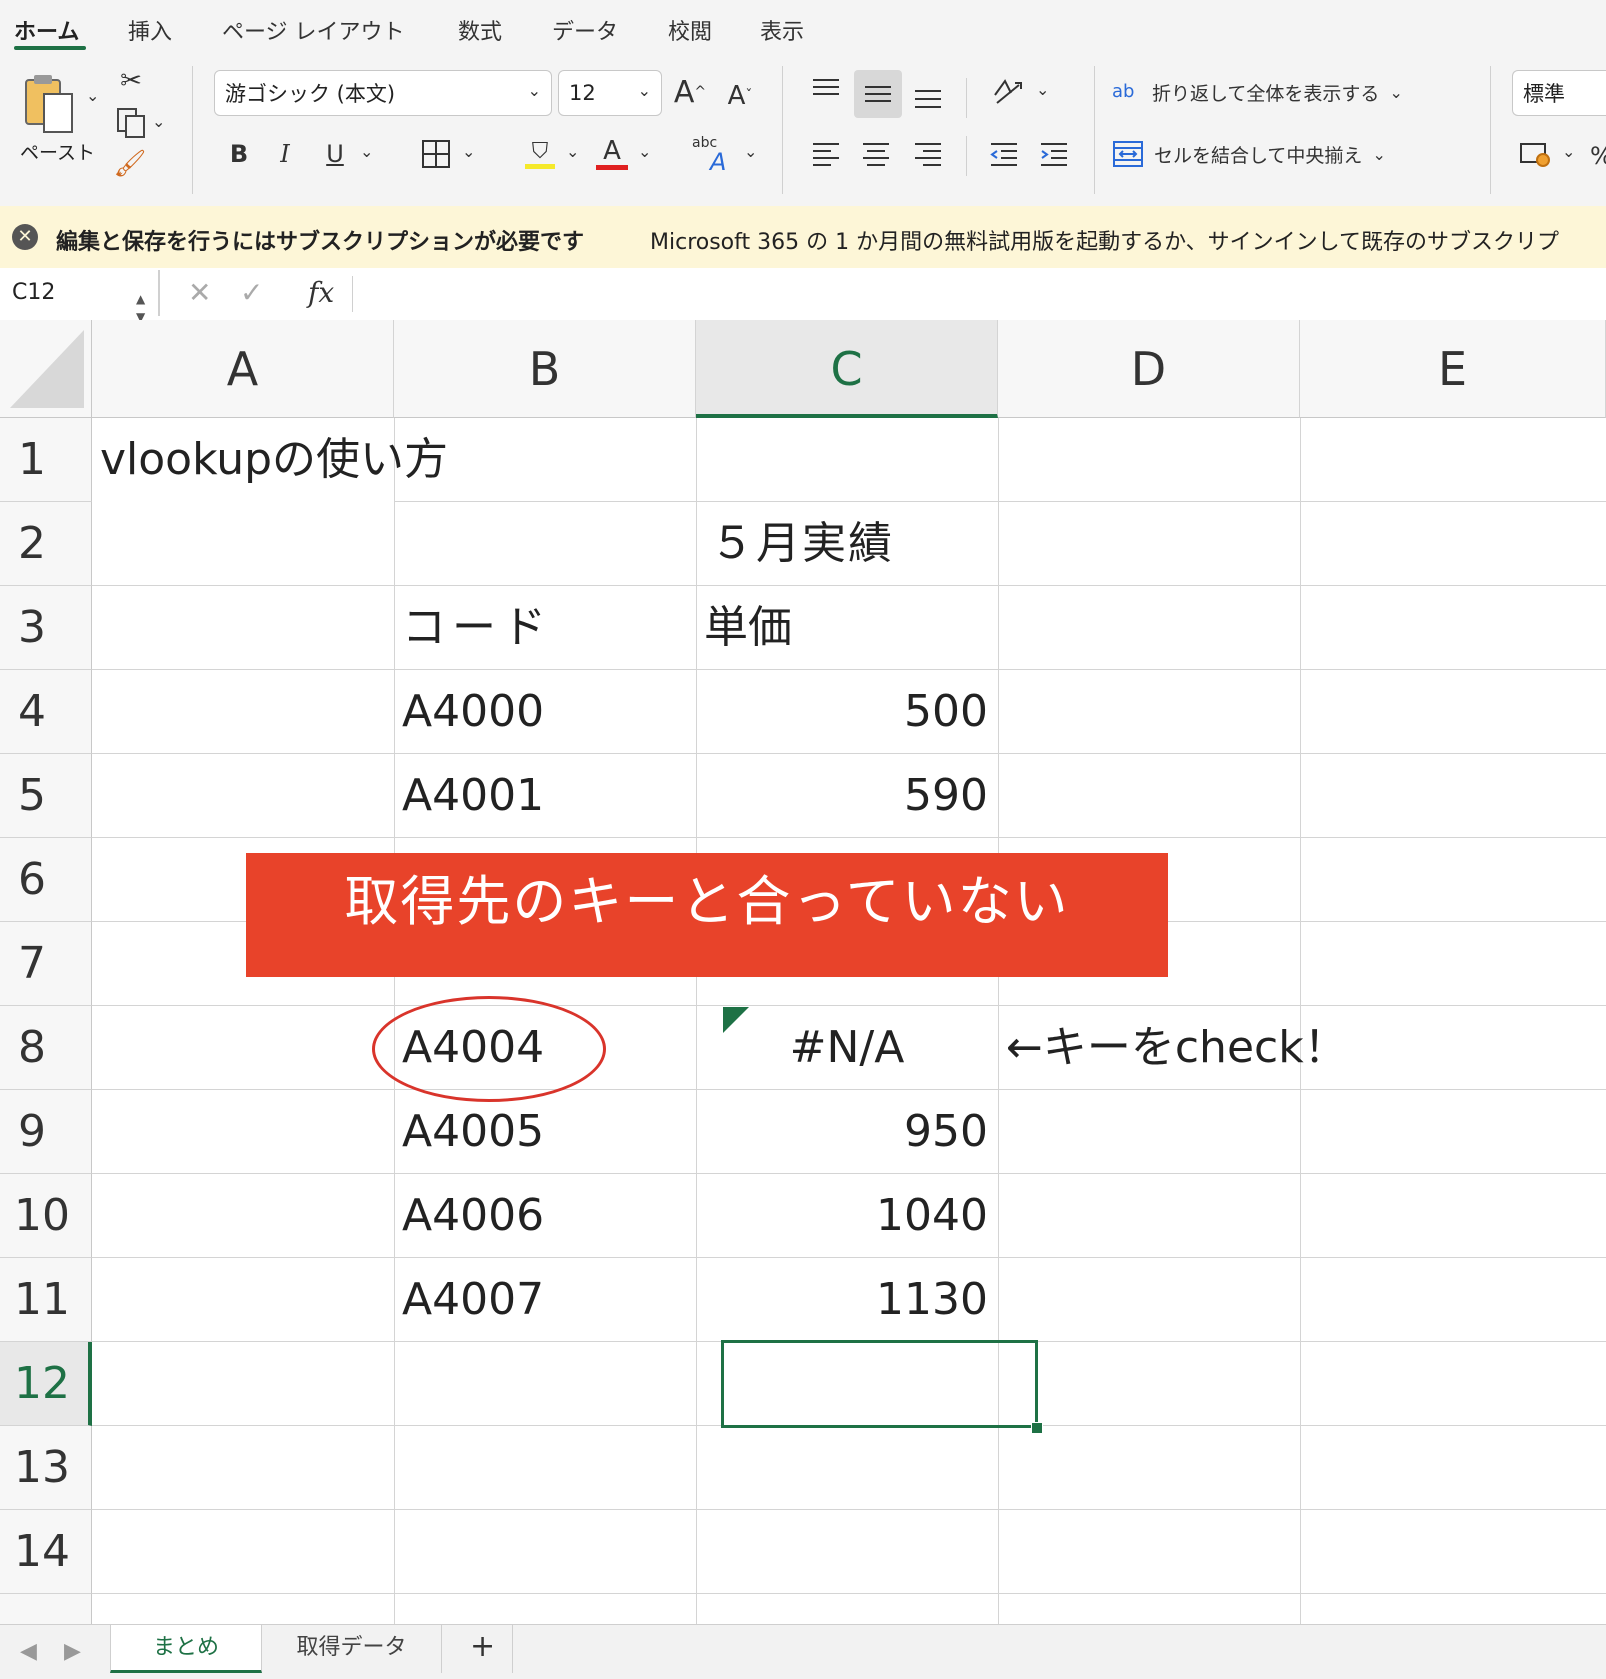  What do you see at coordinates (547, 1132) in the screenshot?
I see `cell-b9: A4005` at bounding box center [547, 1132].